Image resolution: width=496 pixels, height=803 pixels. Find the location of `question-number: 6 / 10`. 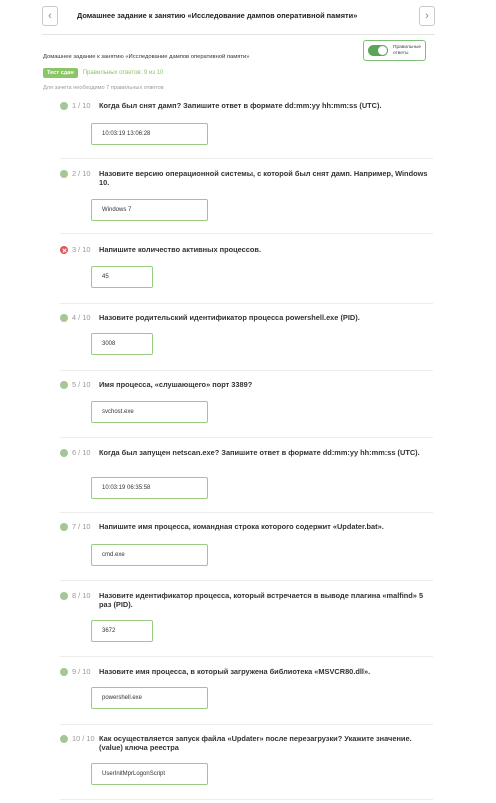

question-number: 6 / 10 is located at coordinates (81, 452).